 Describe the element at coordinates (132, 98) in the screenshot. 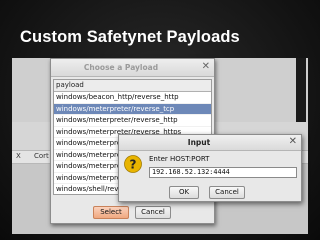

I see `payload-list-item: windows/beacon_http/reverse_http` at that location.